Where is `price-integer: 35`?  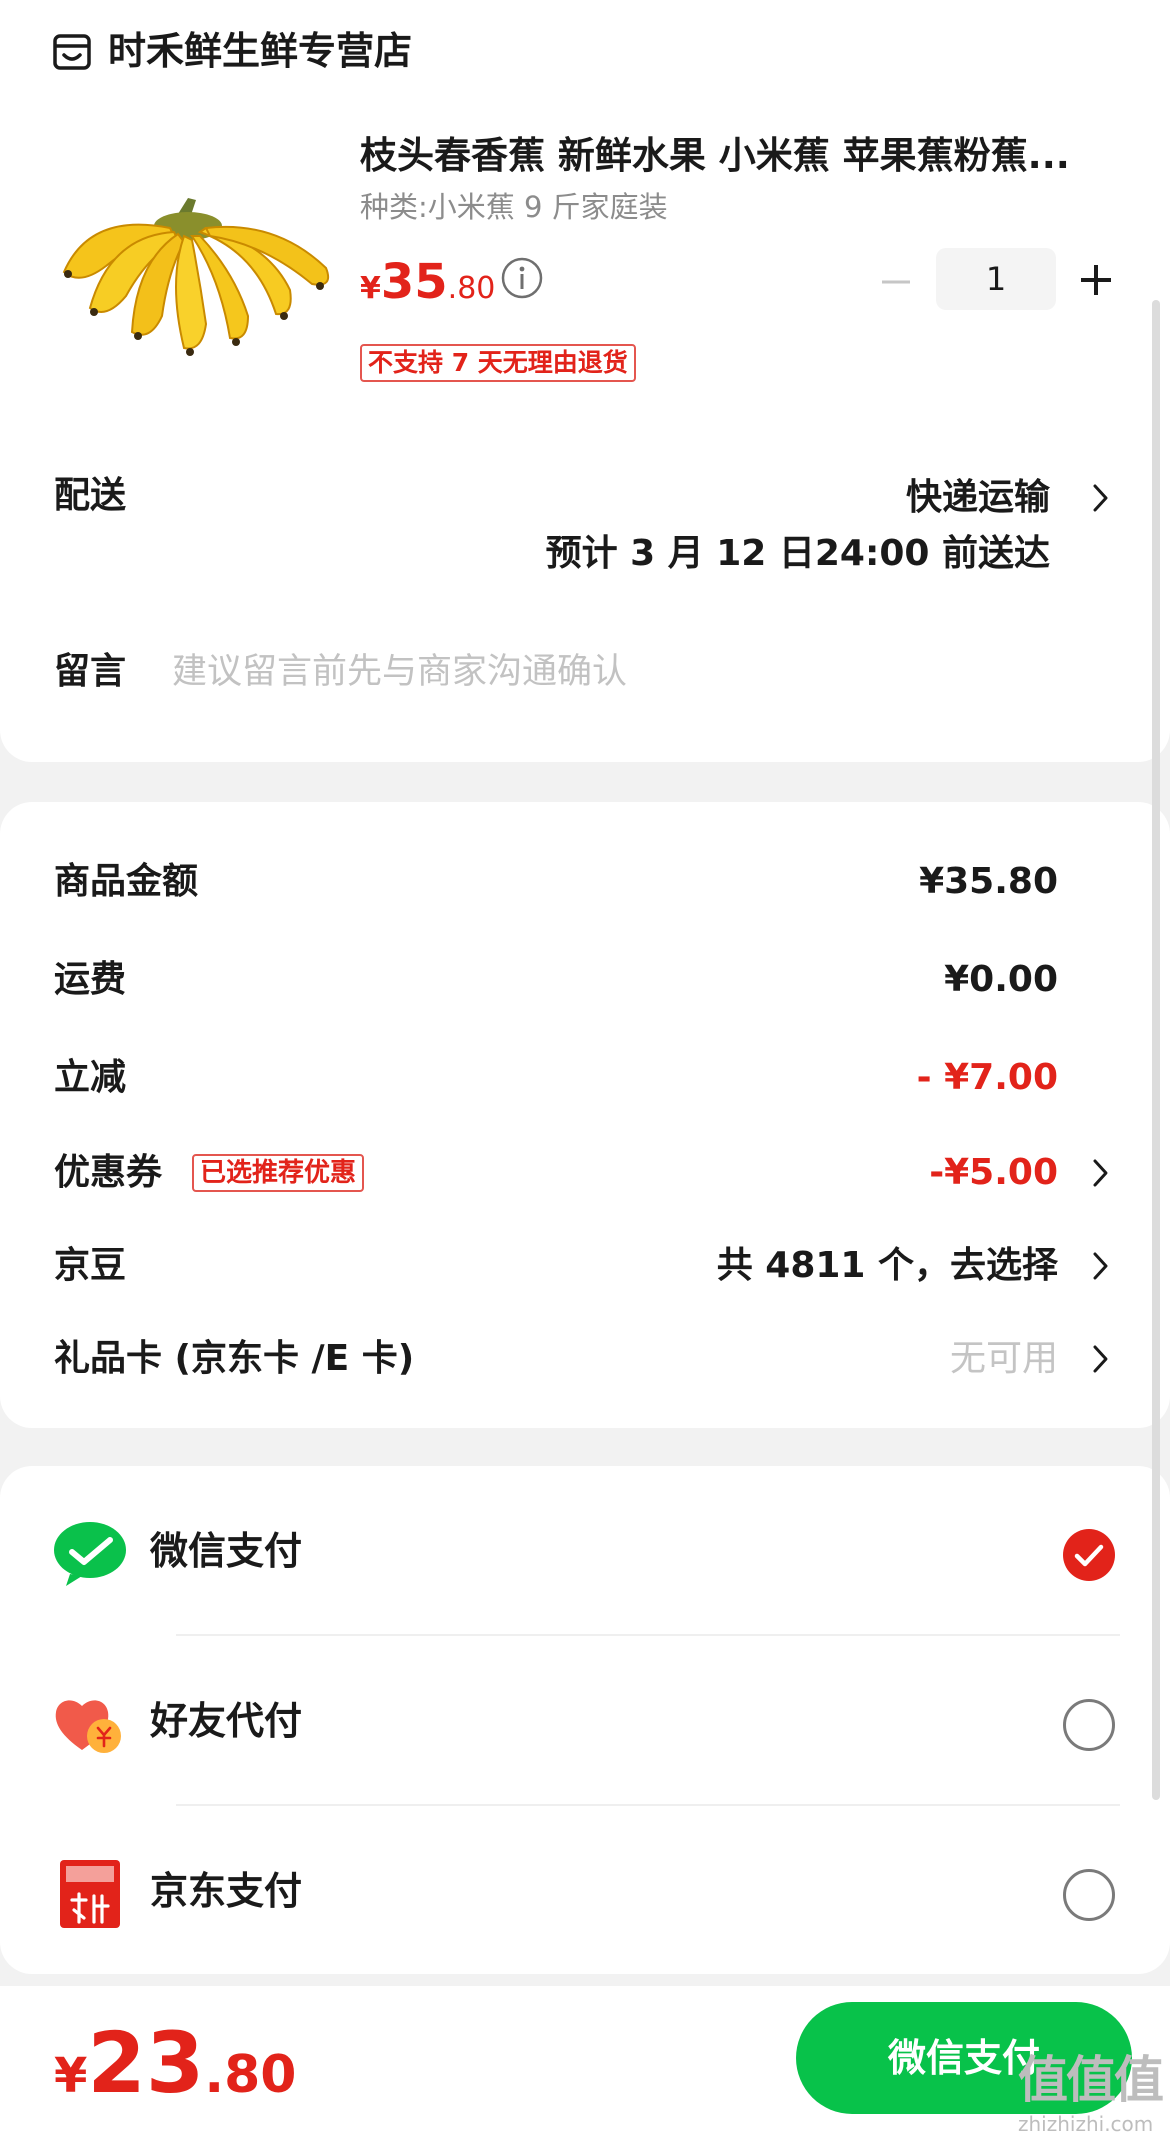 price-integer: 35 is located at coordinates (414, 282).